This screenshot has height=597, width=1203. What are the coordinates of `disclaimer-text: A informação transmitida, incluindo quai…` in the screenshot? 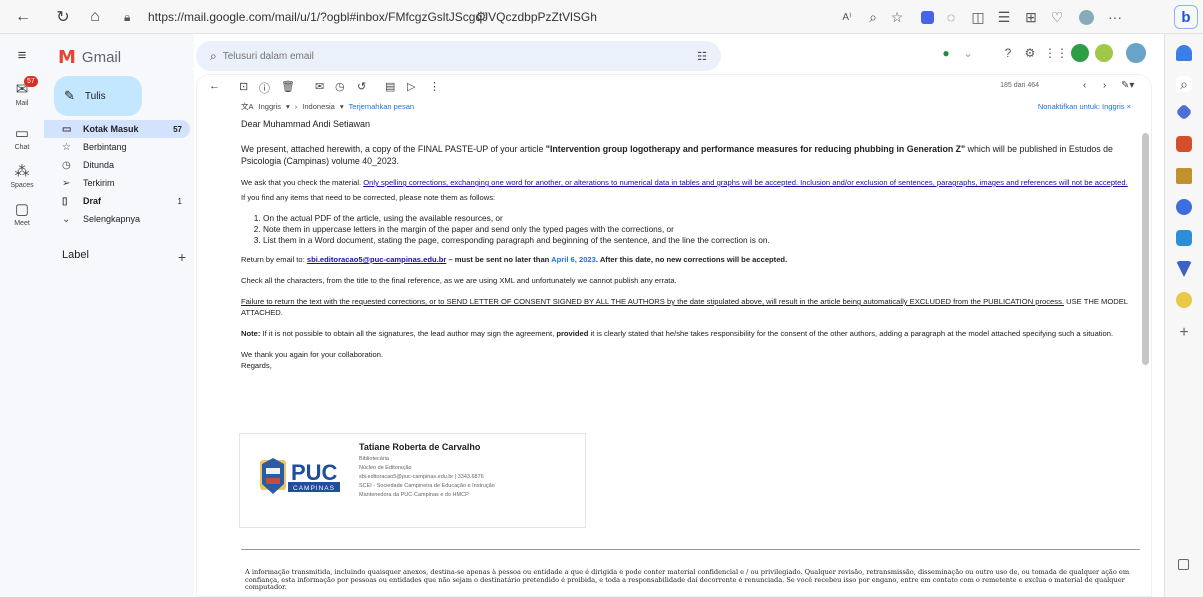 It's located at (687, 579).